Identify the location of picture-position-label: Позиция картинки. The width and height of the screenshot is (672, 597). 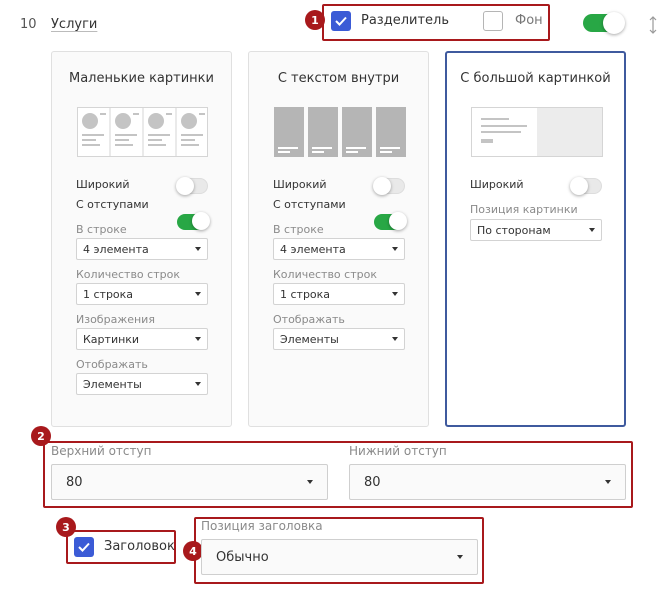
(524, 209).